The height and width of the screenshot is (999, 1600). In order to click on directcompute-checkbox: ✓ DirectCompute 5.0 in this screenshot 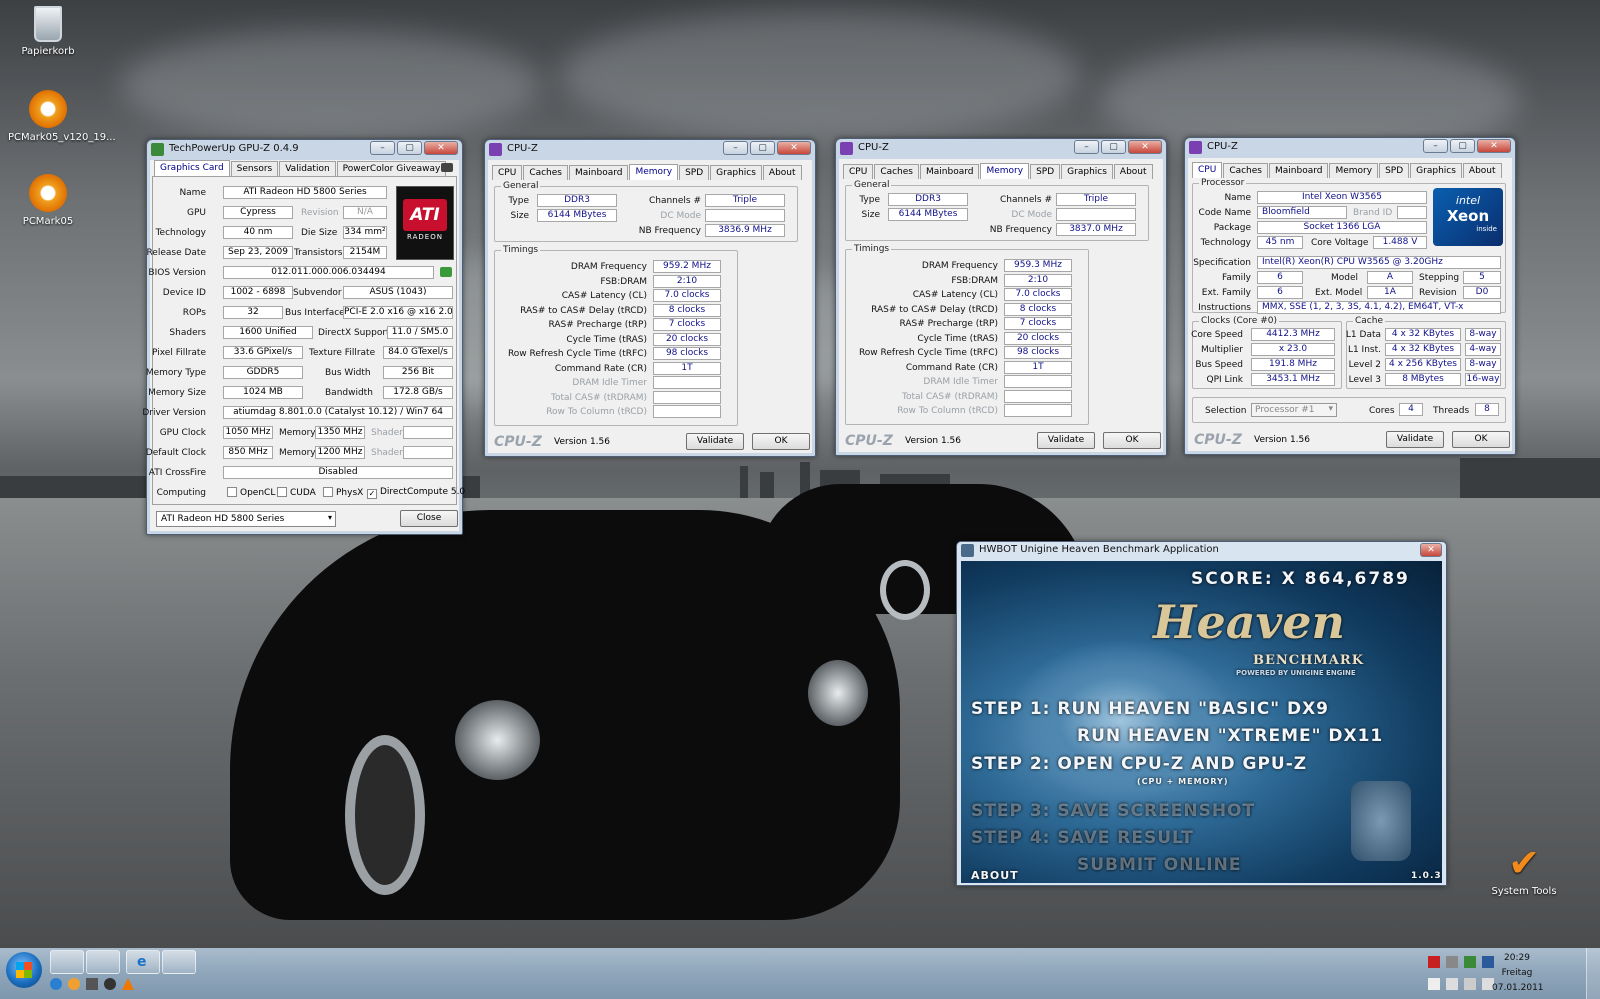, I will do `click(416, 493)`.